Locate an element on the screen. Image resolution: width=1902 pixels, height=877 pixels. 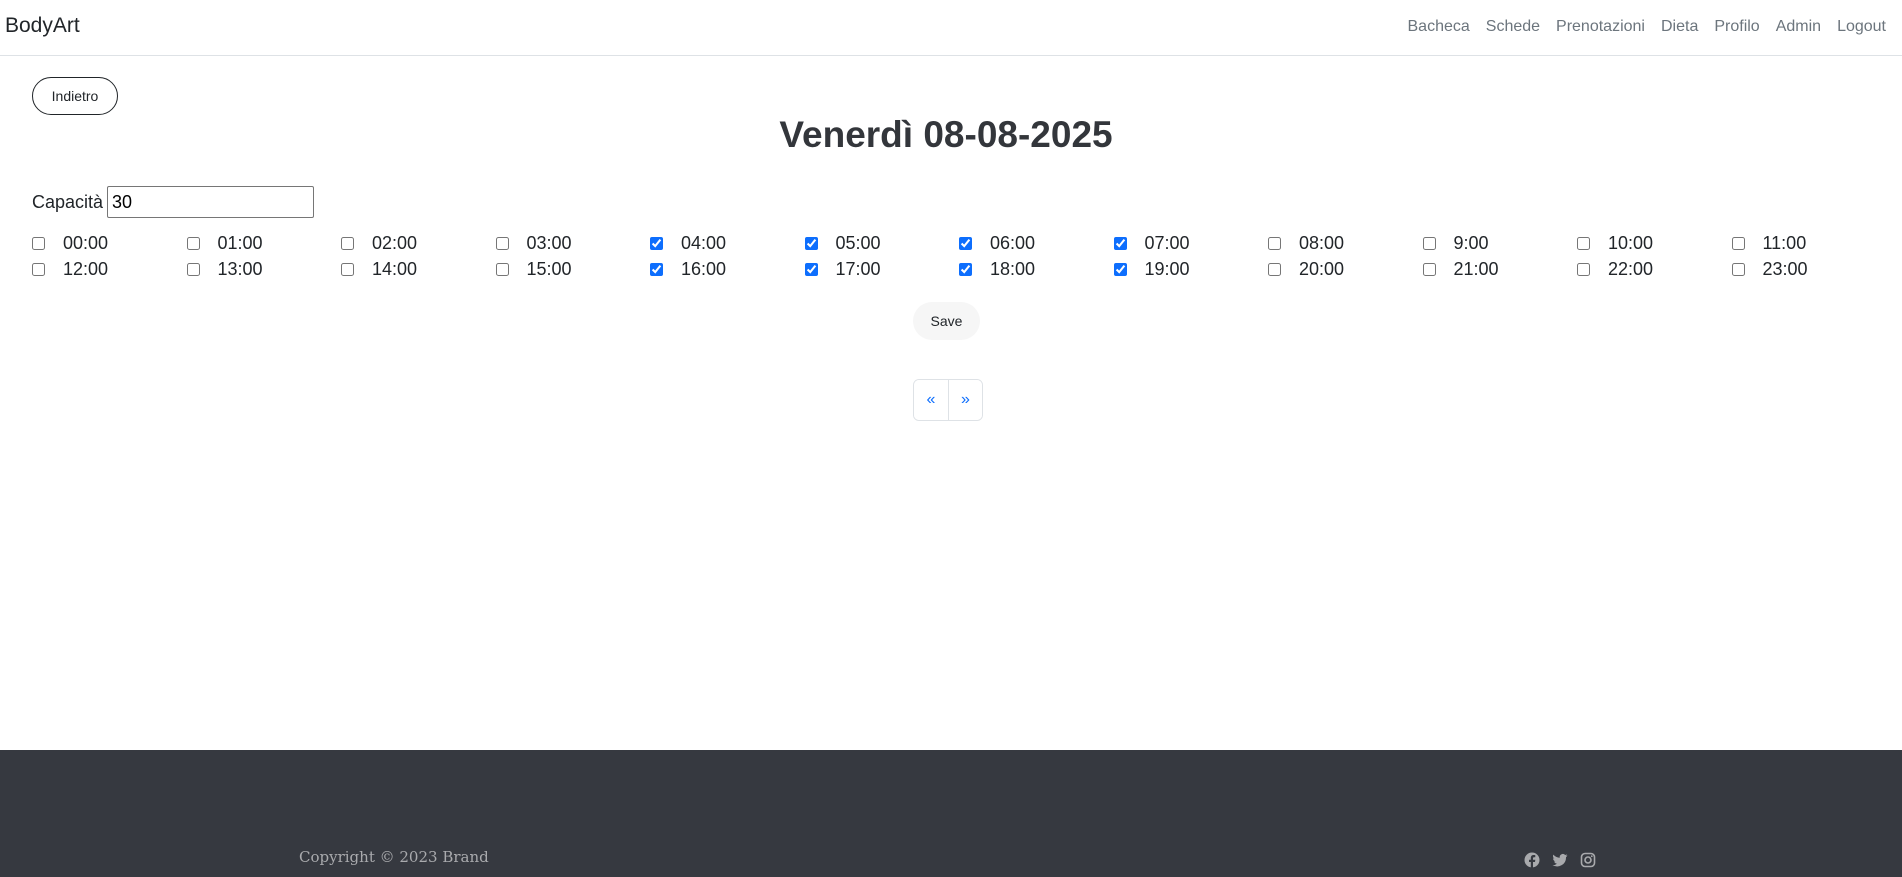
hour-option-1200: 12:00 is located at coordinates (109, 269).